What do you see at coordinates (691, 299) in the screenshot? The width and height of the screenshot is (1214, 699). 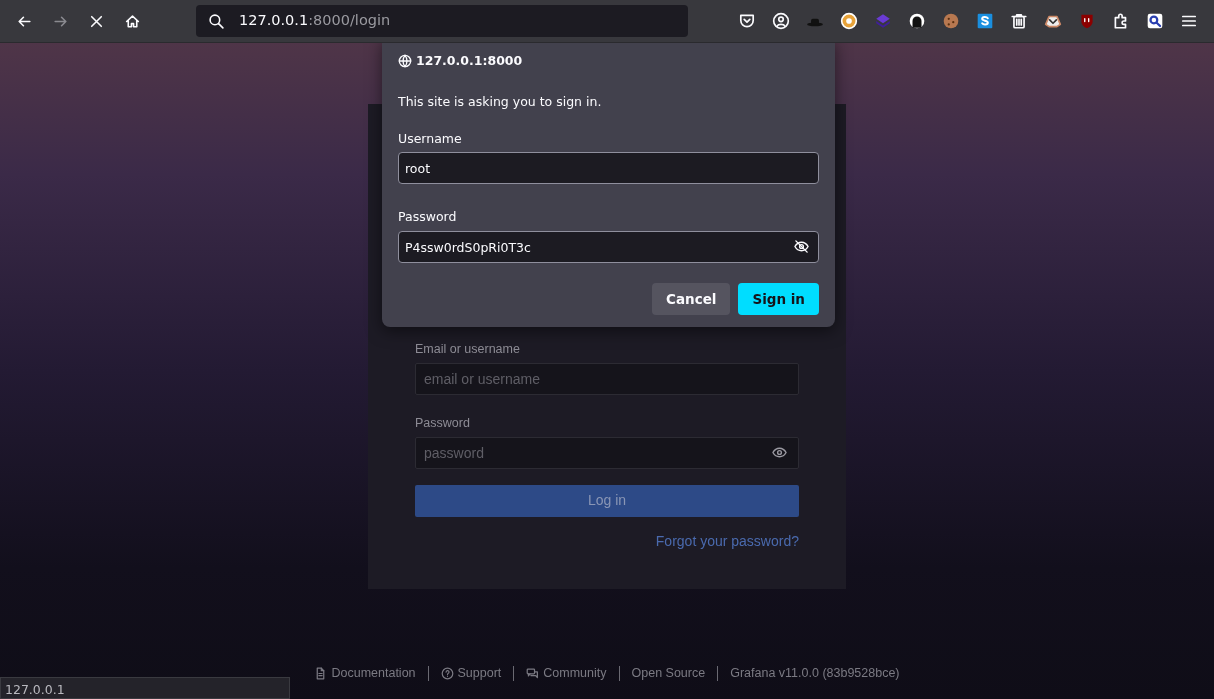 I see `cancel-button: Cancel` at bounding box center [691, 299].